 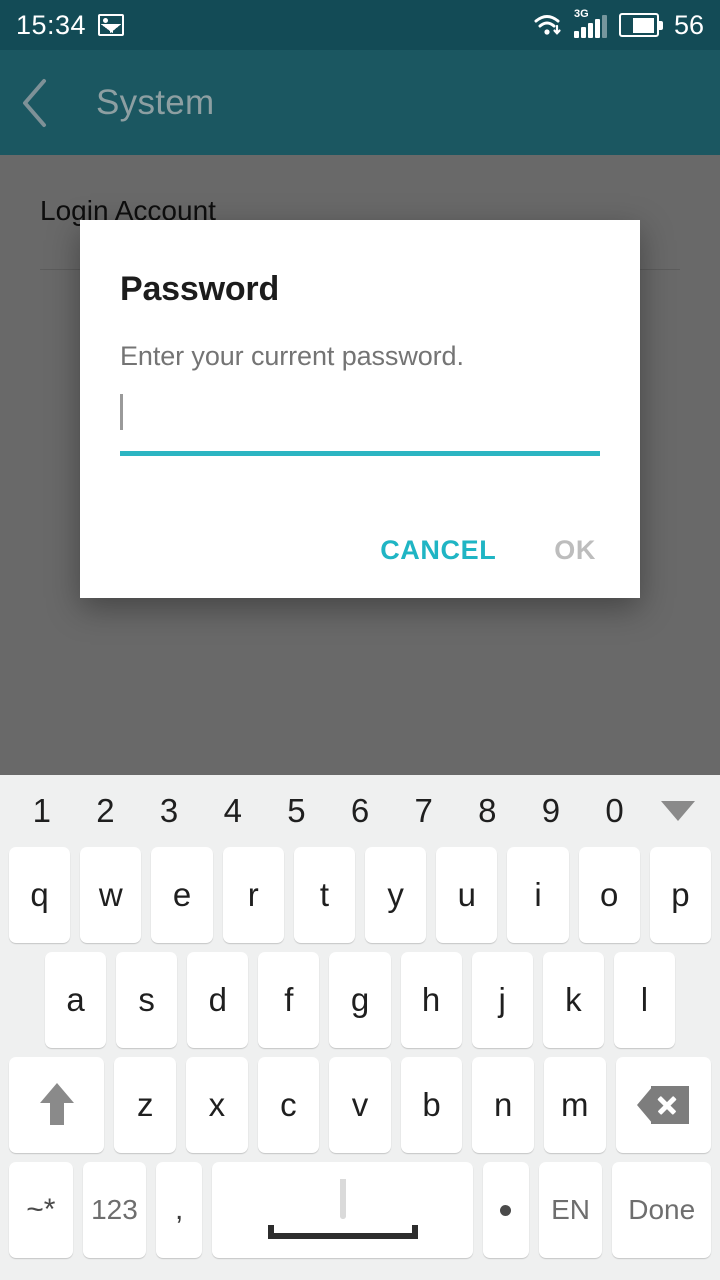 What do you see at coordinates (573, 1000) in the screenshot?
I see `key-k: k` at bounding box center [573, 1000].